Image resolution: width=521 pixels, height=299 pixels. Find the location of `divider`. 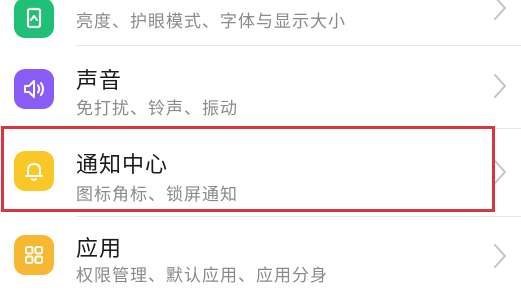

divider is located at coordinates (298, 45).